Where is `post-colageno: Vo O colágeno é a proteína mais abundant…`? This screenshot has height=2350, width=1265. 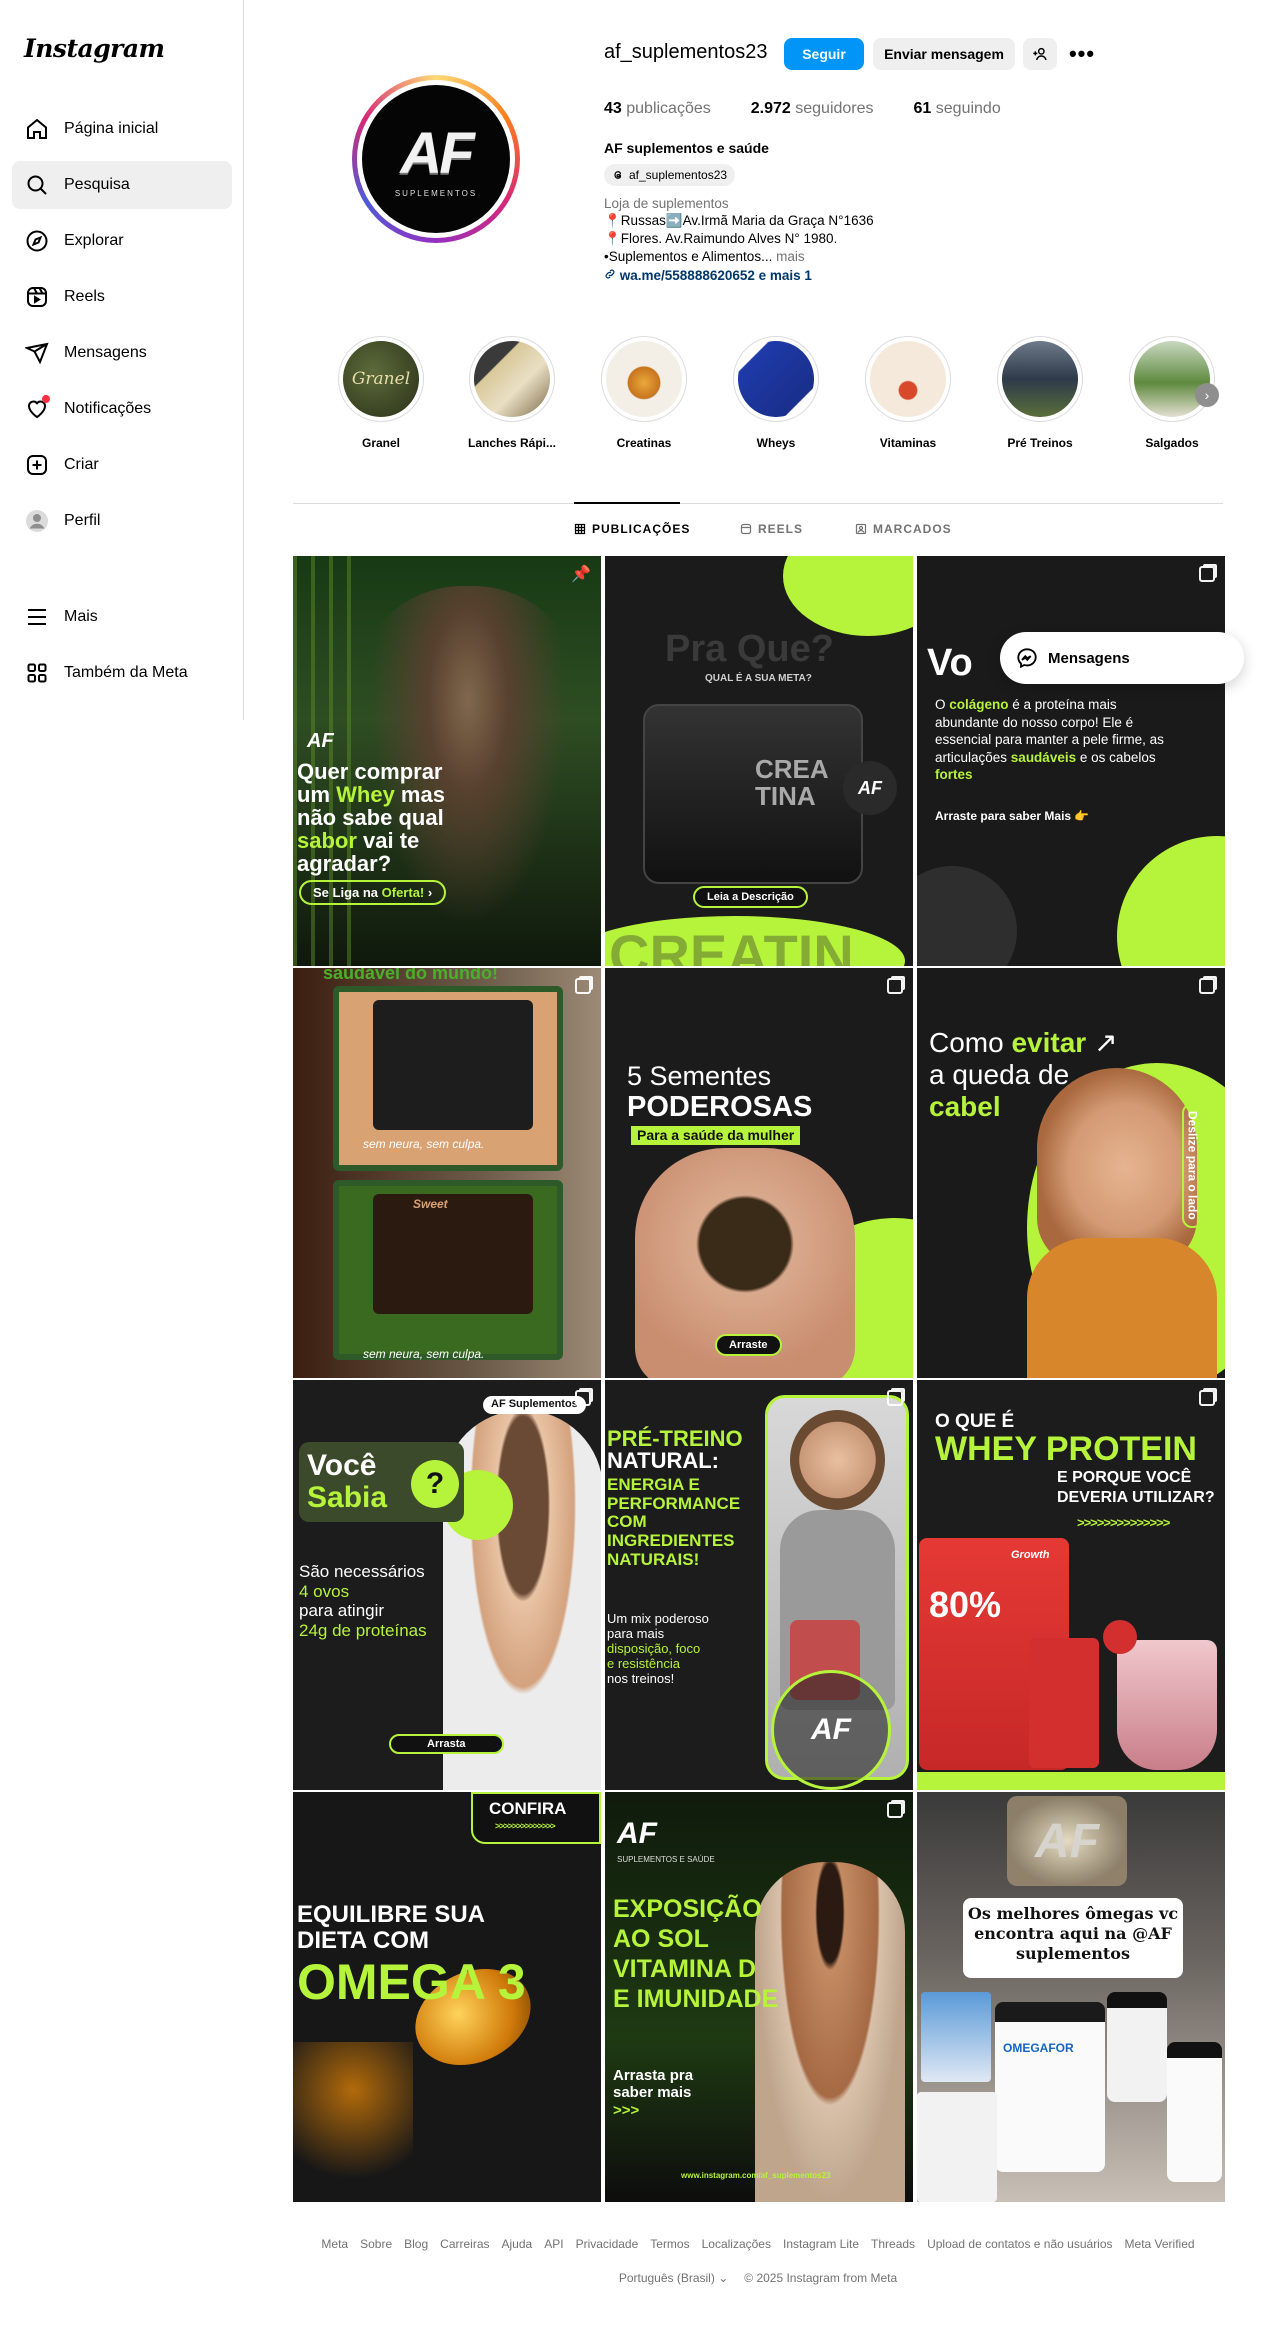 post-colageno: Vo O colágeno é a proteína mais abundant… is located at coordinates (1071, 761).